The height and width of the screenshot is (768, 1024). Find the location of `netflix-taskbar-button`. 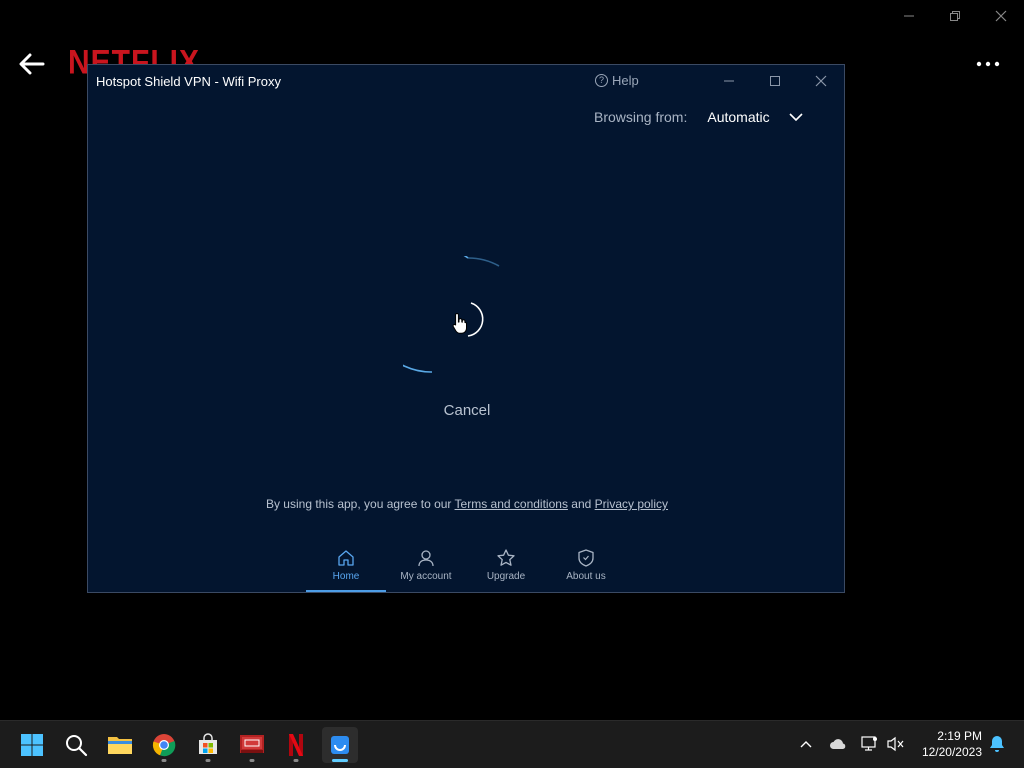

netflix-taskbar-button is located at coordinates (296, 745).